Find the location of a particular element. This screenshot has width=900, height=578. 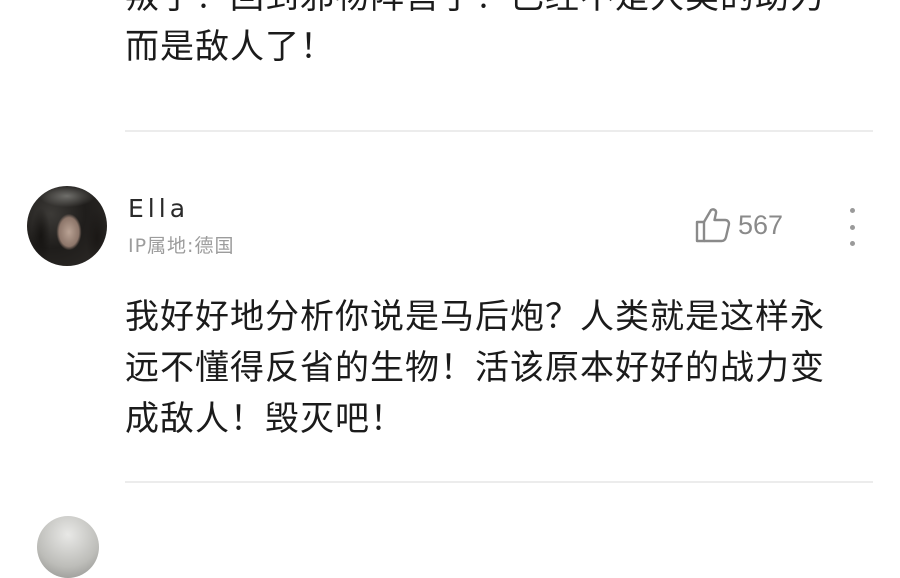

avatar is located at coordinates (67, 226).